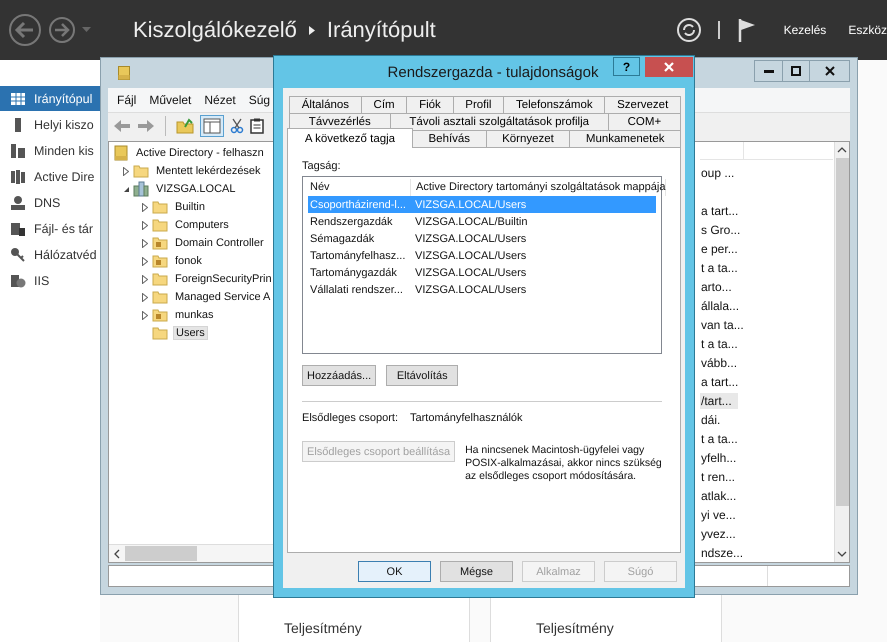 The height and width of the screenshot is (642, 887). What do you see at coordinates (805, 30) in the screenshot?
I see `menu-item: Kezelés` at bounding box center [805, 30].